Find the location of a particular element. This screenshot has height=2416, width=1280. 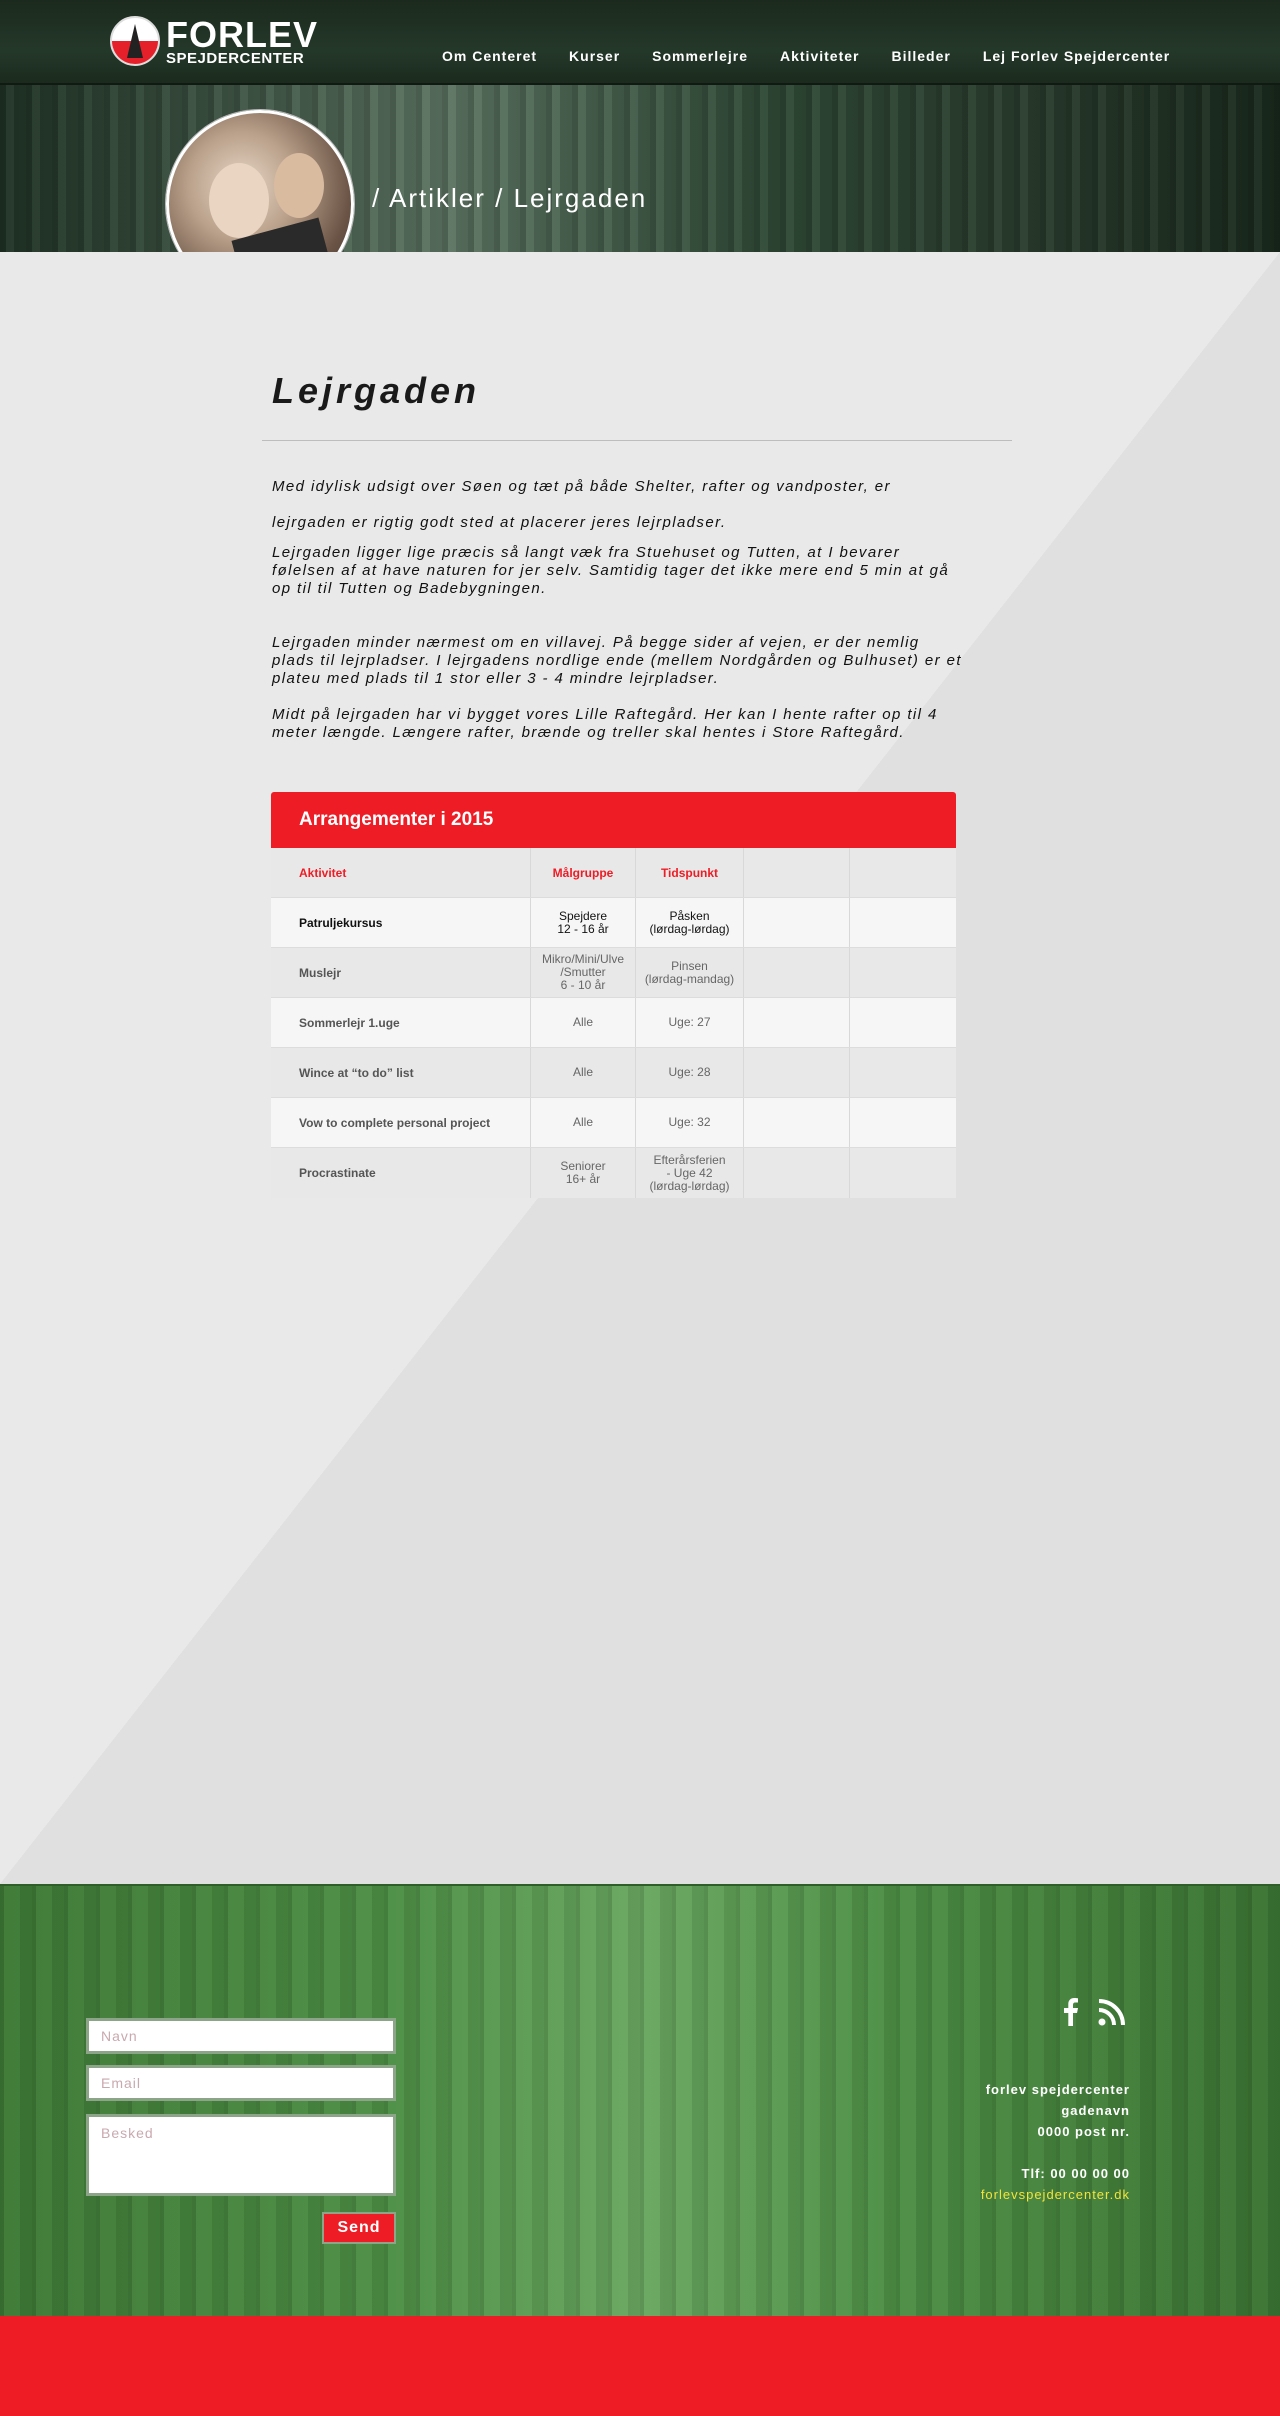

contact-phone: Tlf: 00 00 00 00 is located at coordinates (1075, 2173).